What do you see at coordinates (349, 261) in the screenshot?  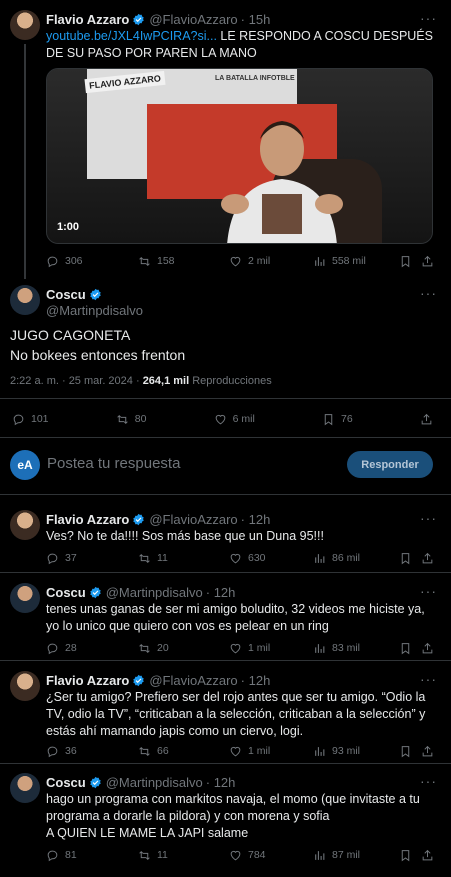 I see `views-count: 558 mil` at bounding box center [349, 261].